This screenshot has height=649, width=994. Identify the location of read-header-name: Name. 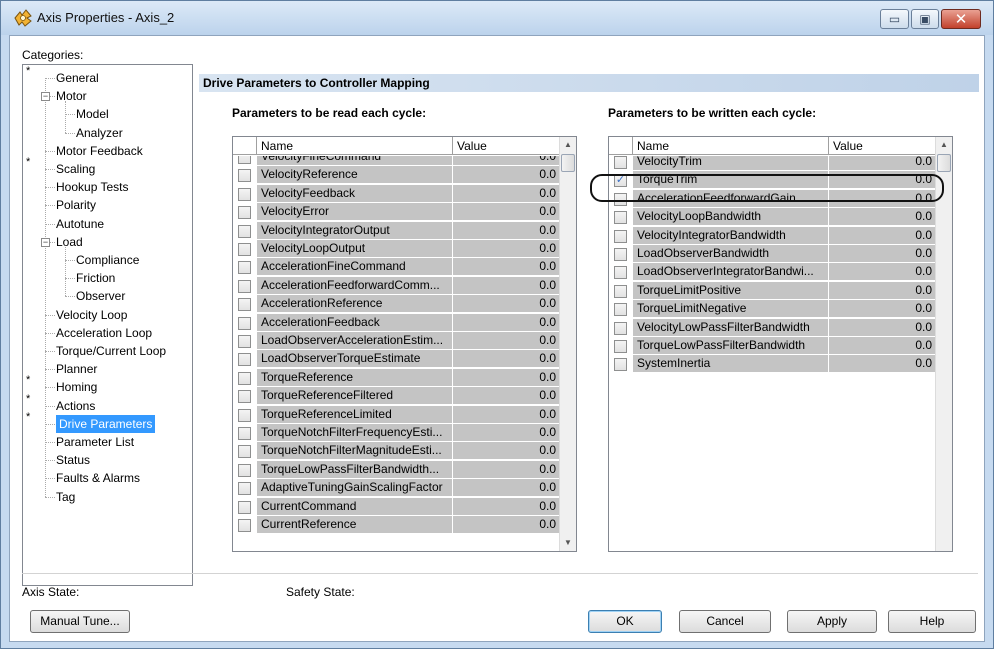
(355, 146).